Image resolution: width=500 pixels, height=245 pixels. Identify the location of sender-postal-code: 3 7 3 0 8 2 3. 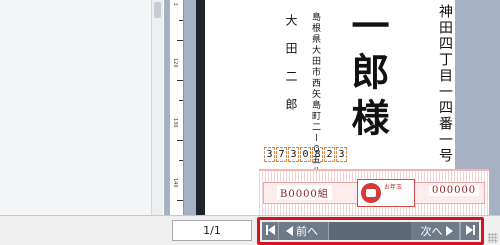
(305, 154).